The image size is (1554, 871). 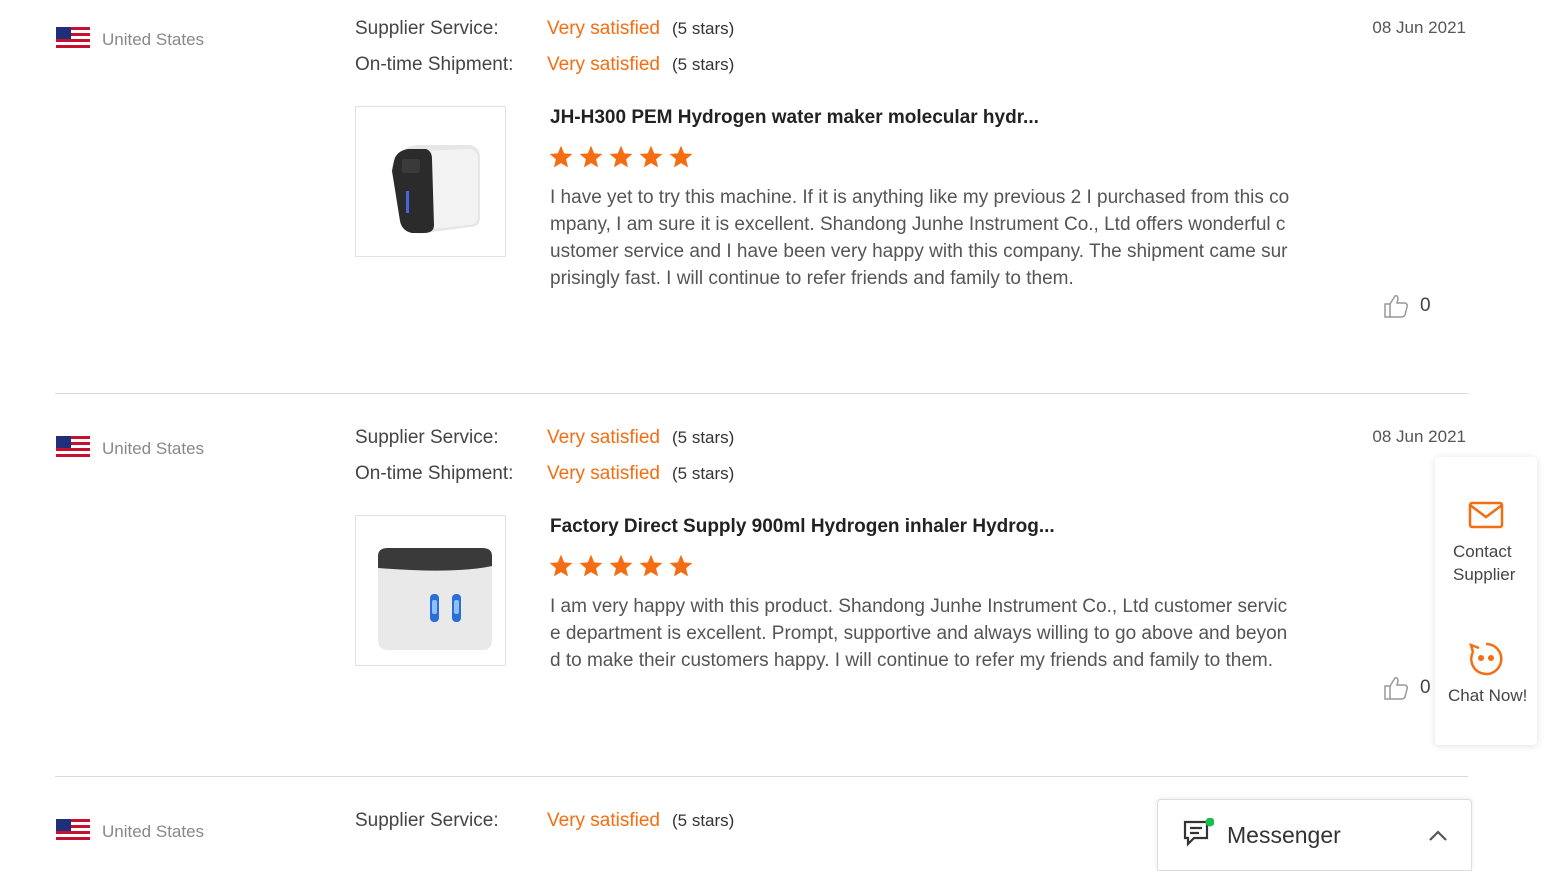 What do you see at coordinates (1198, 832) in the screenshot?
I see `message-icon` at bounding box center [1198, 832].